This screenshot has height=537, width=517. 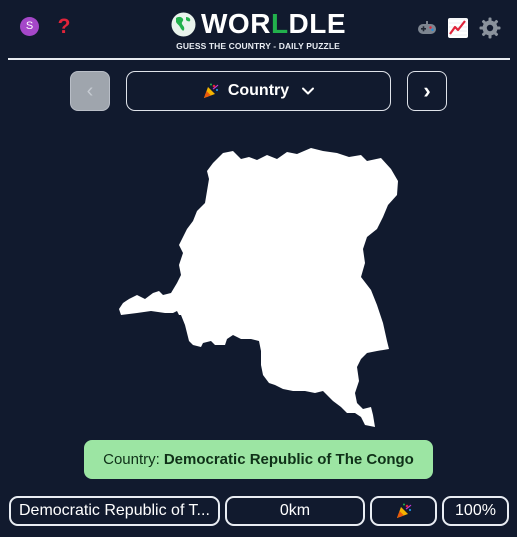 I want to click on logo: WORLDLE, so click(x=258, y=24).